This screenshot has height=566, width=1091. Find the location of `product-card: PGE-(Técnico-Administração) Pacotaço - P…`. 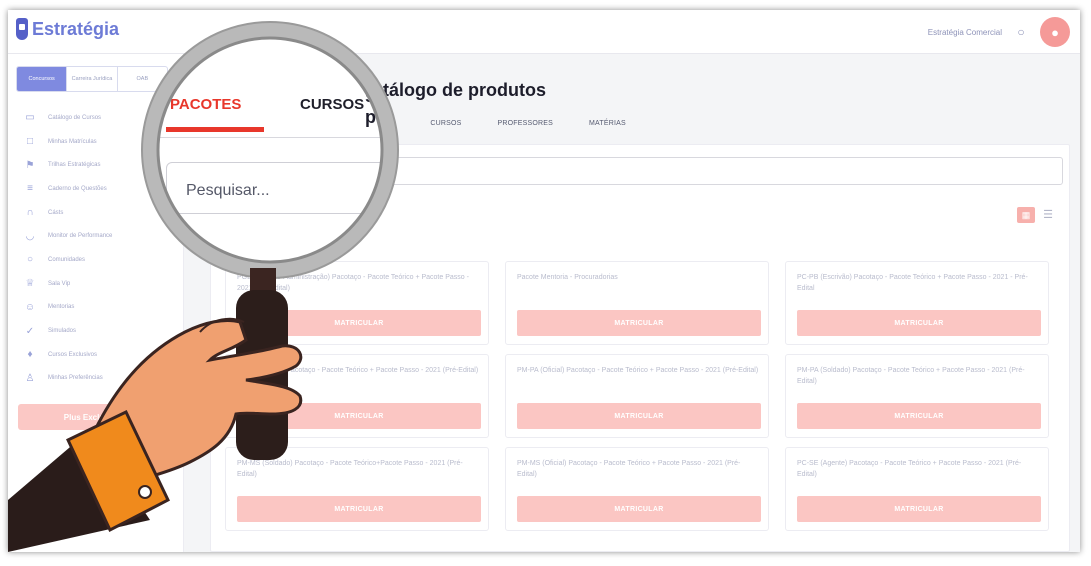

product-card: PGE-(Técnico-Administração) Pacotaço - P… is located at coordinates (357, 303).